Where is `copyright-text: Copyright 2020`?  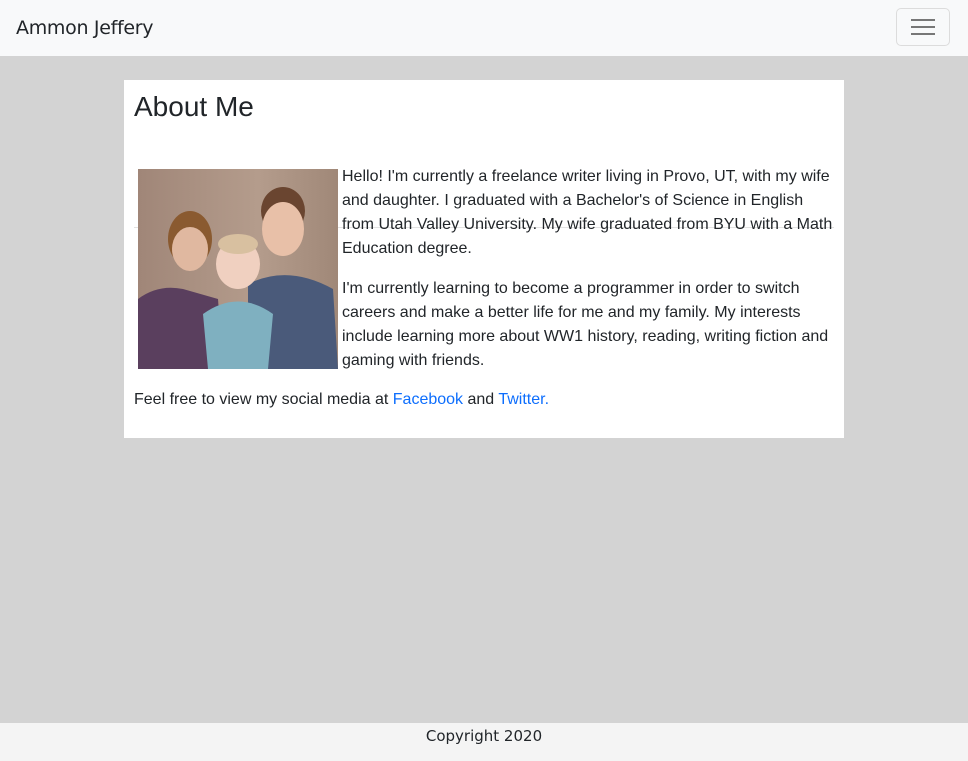
copyright-text: Copyright 2020 is located at coordinates (484, 736).